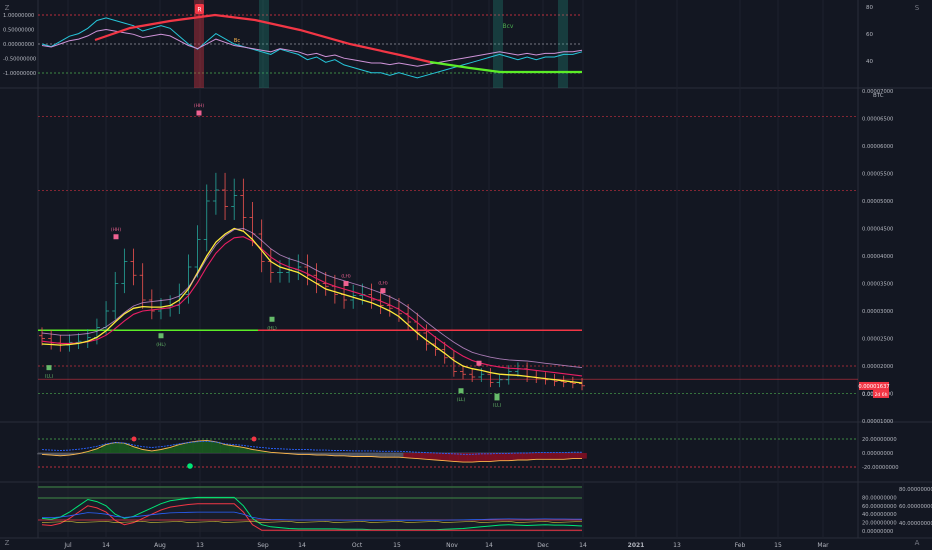  Describe the element at coordinates (915, 490) in the screenshot. I see `osc2-right-tick: 80.00000000` at that location.